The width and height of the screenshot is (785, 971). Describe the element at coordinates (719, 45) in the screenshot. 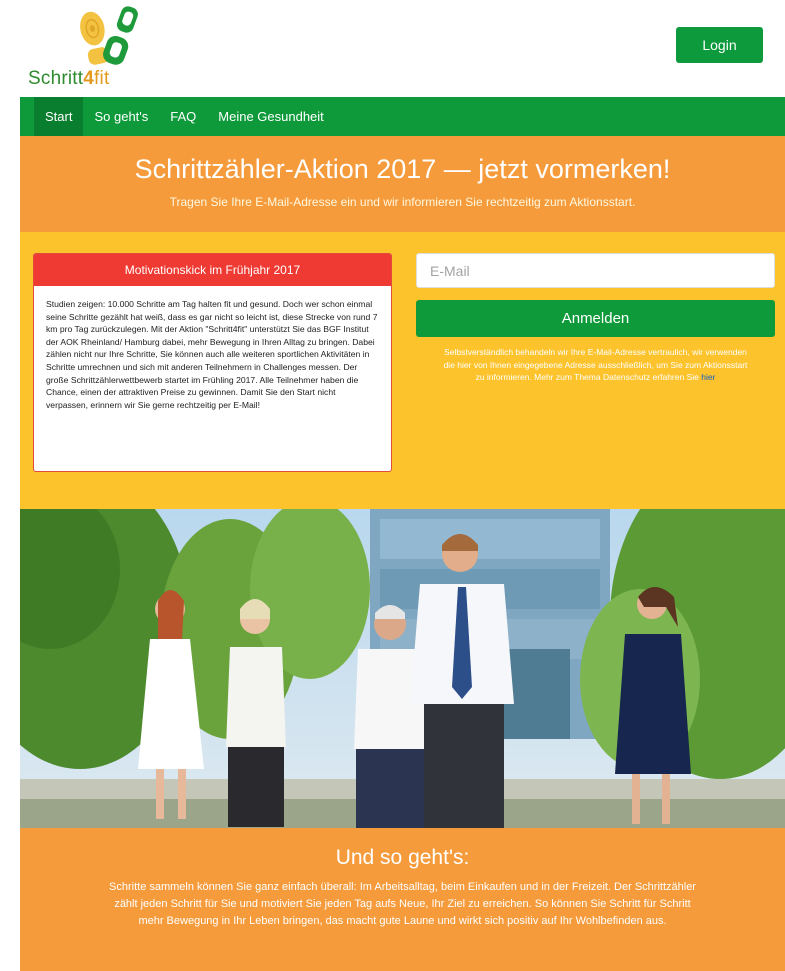

I see `login-button: Login` at that location.